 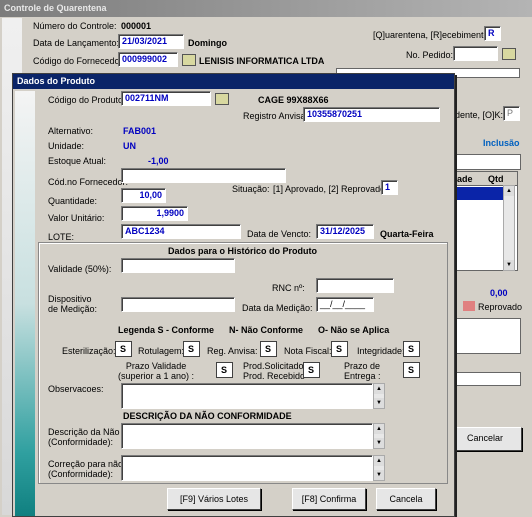 What do you see at coordinates (75, 26) in the screenshot?
I see `numero-label: Número do Controle:` at bounding box center [75, 26].